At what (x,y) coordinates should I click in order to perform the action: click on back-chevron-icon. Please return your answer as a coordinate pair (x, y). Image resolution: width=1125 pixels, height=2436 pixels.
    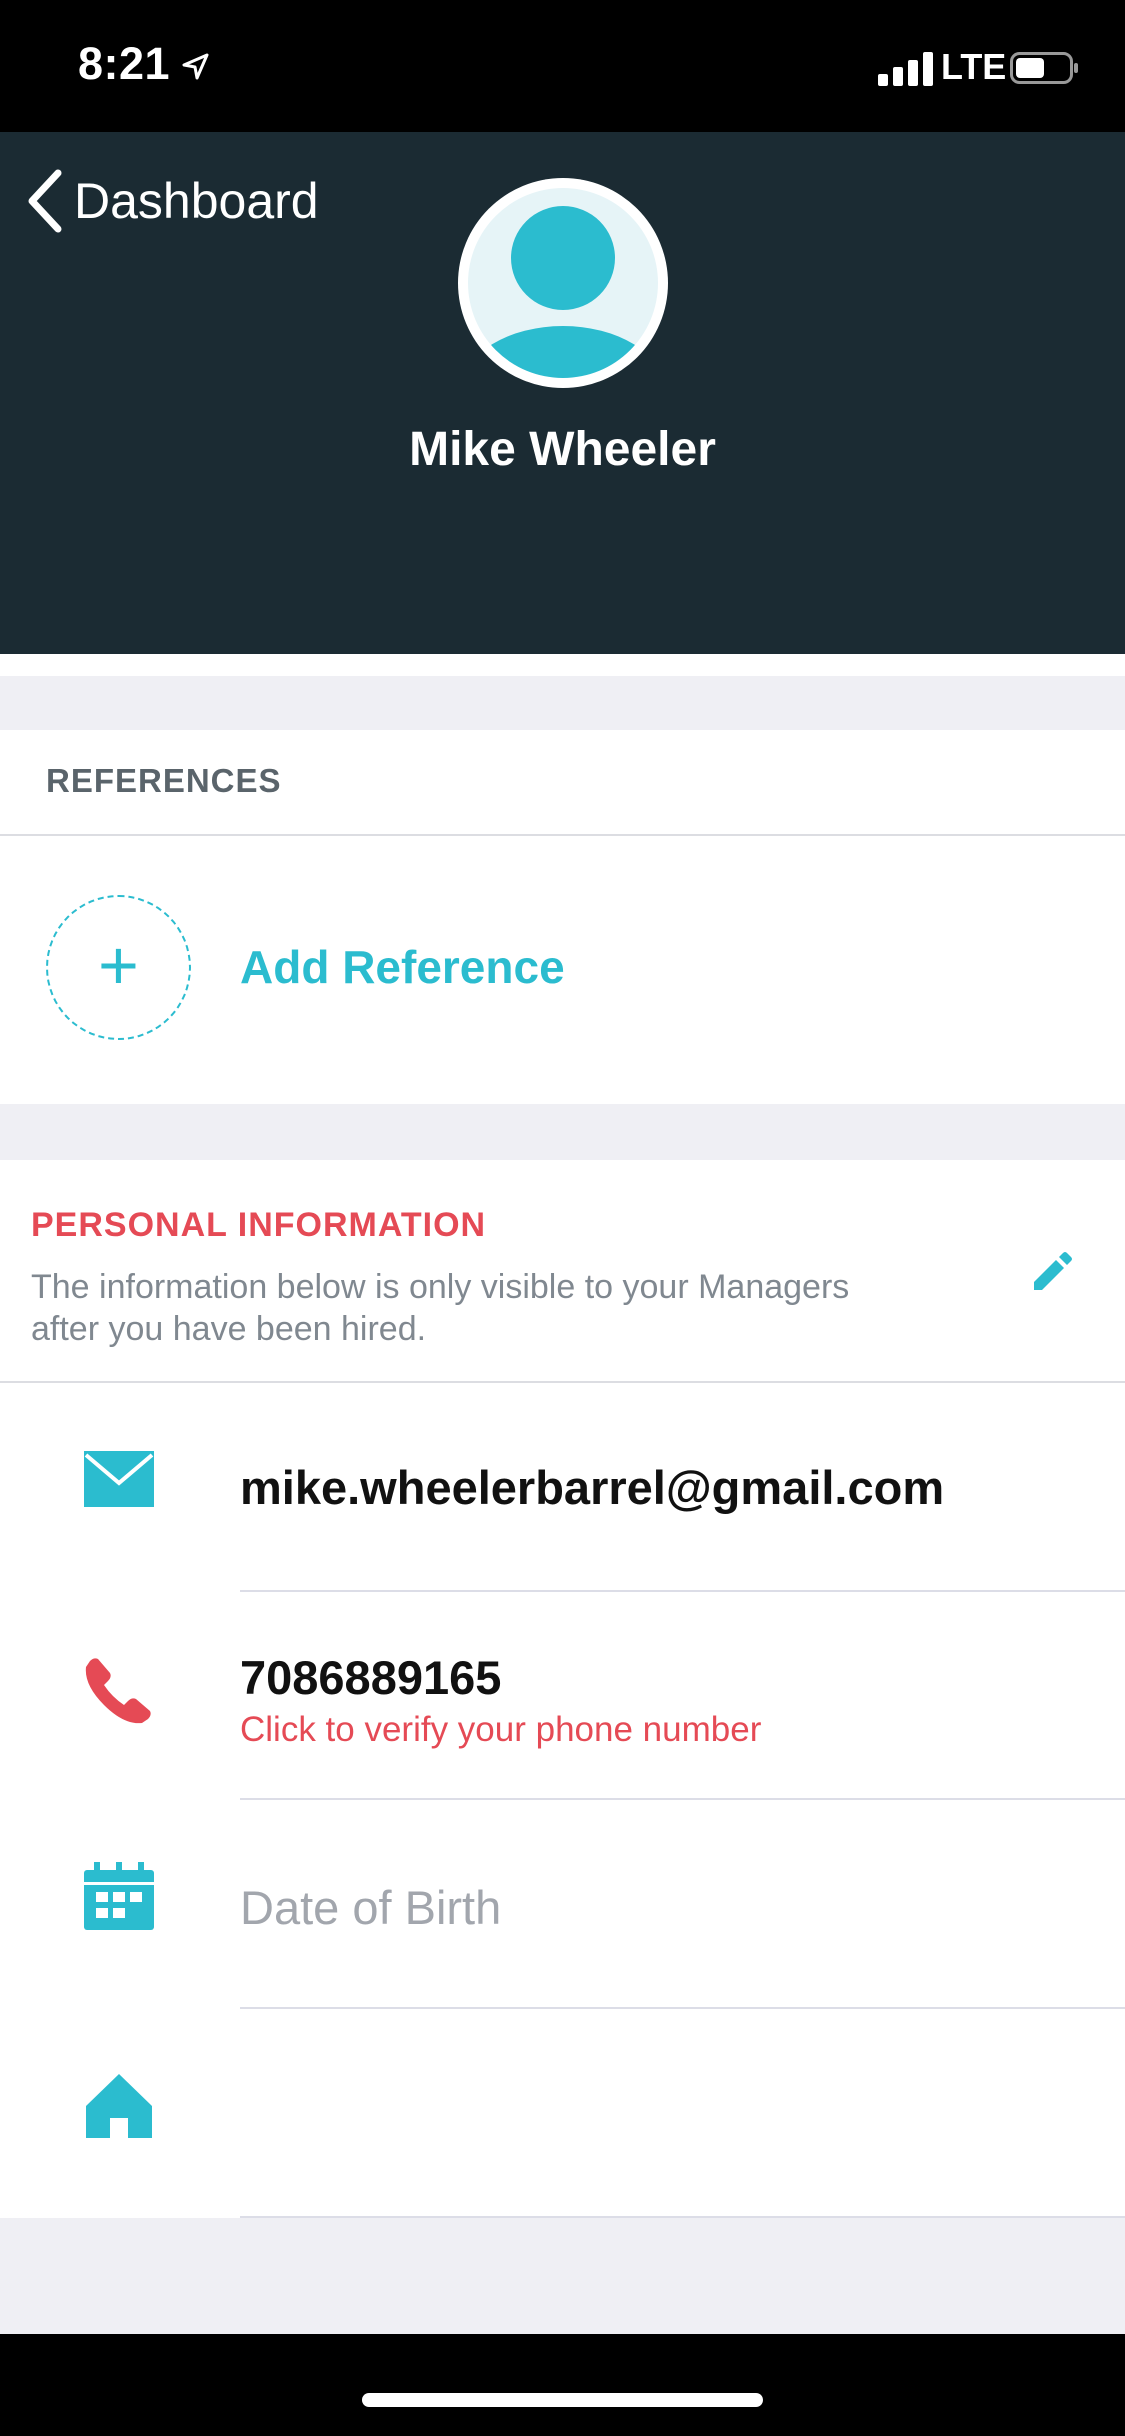
    Looking at the image, I should click on (45, 201).